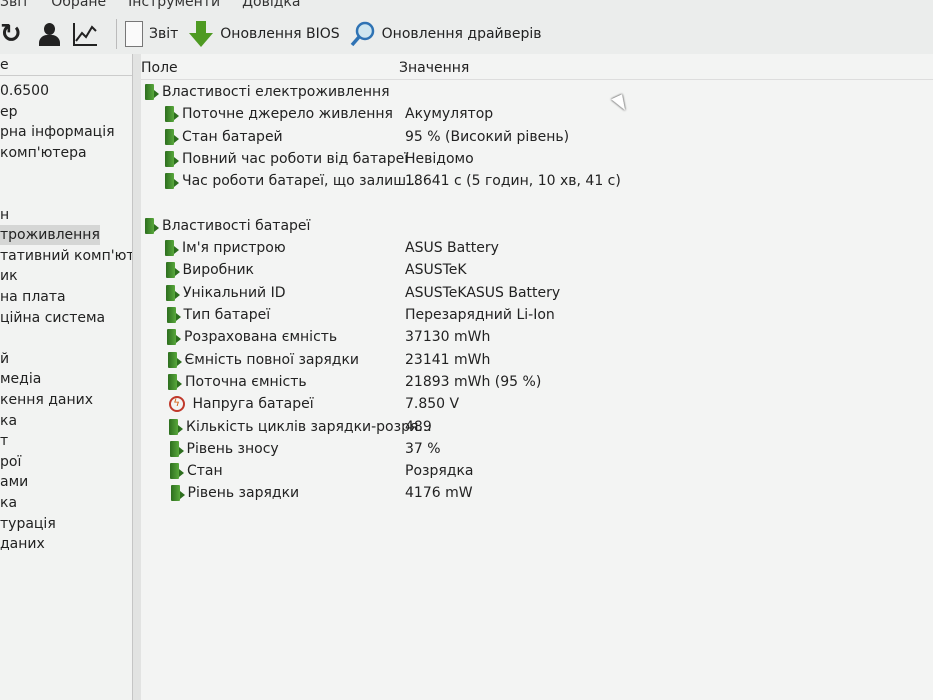  What do you see at coordinates (350, 293) in the screenshot?
I see `table-row: Унікальний ID ASUSTeKASUS Battery` at bounding box center [350, 293].